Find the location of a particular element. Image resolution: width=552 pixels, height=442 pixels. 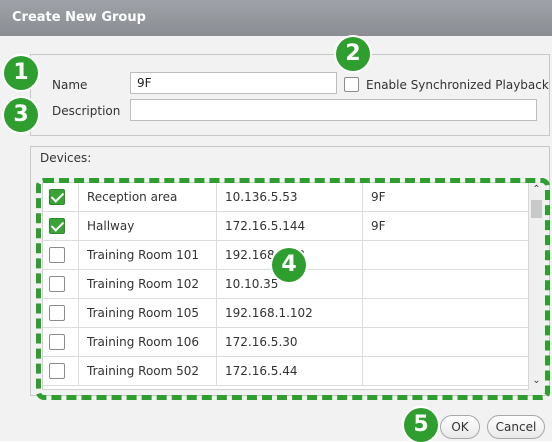

ok-button: OK is located at coordinates (460, 427).